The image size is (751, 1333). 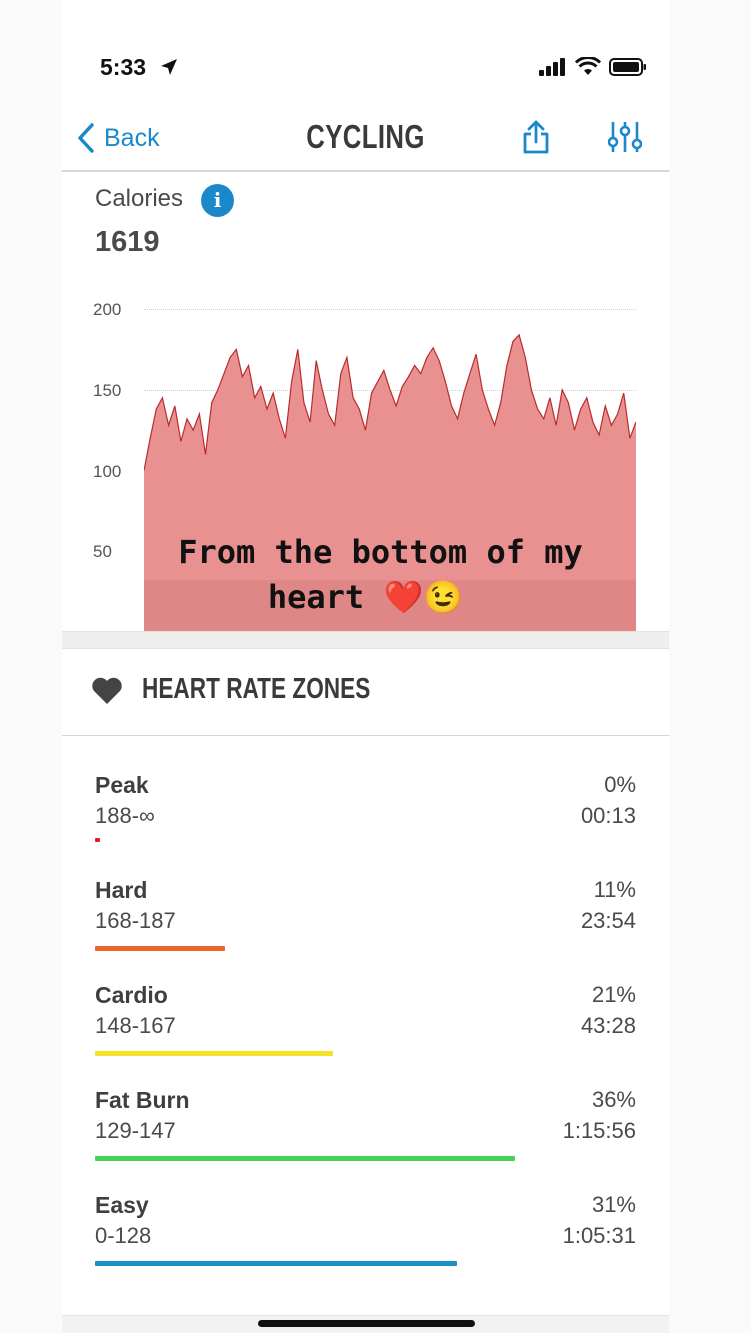 What do you see at coordinates (121, 890) in the screenshot?
I see `zone-name: Hard` at bounding box center [121, 890].